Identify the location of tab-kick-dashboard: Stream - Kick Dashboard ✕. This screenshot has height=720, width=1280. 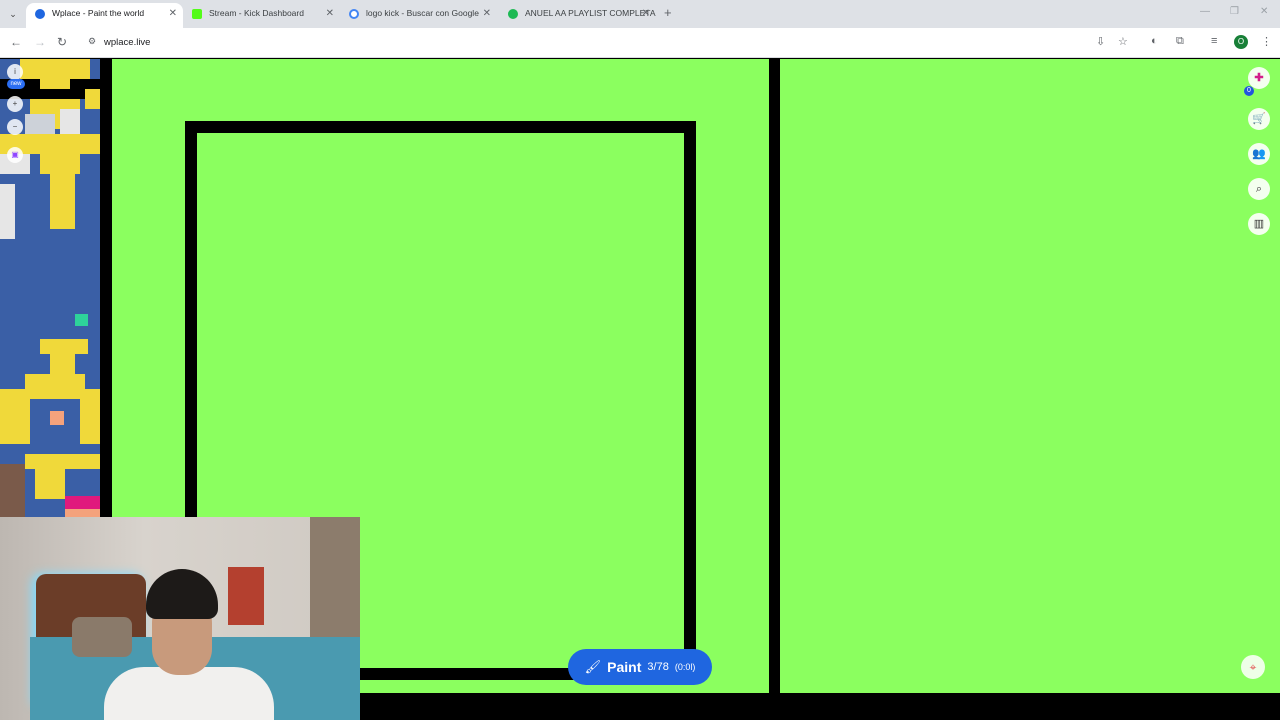
(261, 15).